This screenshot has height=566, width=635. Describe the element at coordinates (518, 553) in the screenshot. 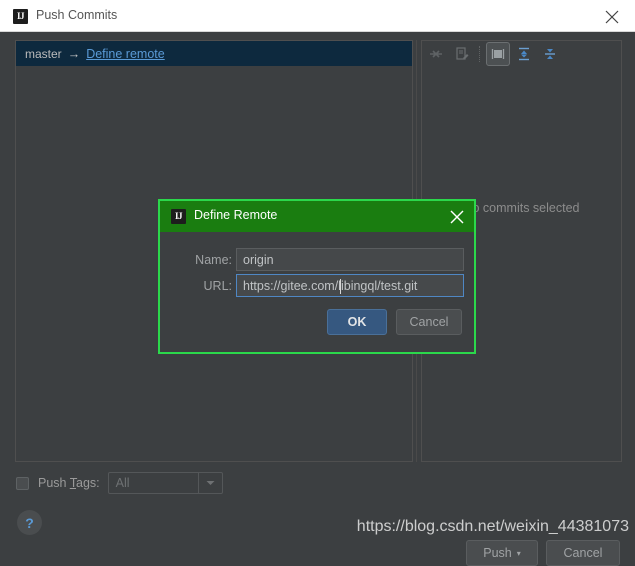

I see `chevron-down-icon: ▾` at that location.